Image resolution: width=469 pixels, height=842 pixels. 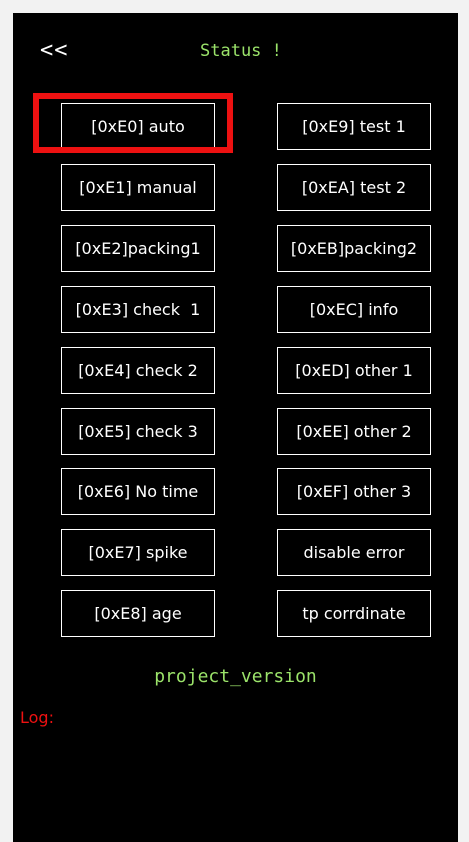 I want to click on check-2-button: [0xE4] check 2, so click(x=138, y=370).